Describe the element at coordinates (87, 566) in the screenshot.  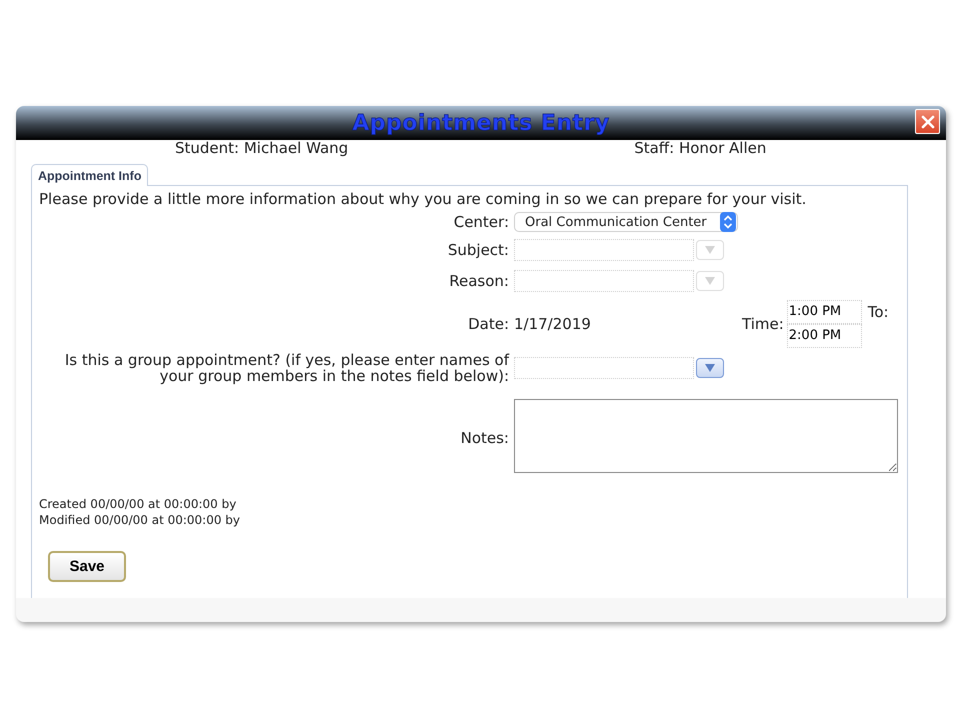
I see `save-button: Save` at that location.